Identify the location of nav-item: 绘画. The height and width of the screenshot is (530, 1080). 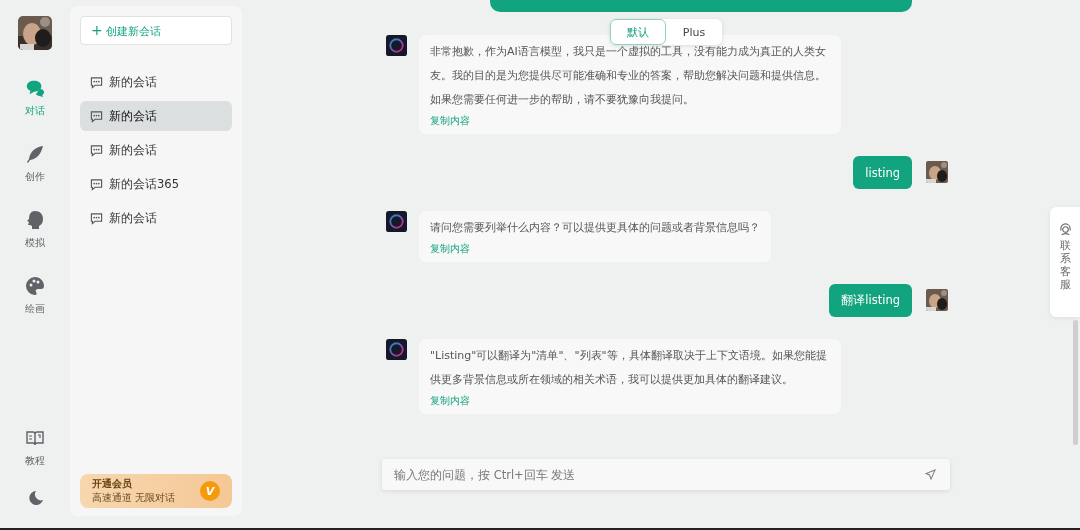
(35, 296).